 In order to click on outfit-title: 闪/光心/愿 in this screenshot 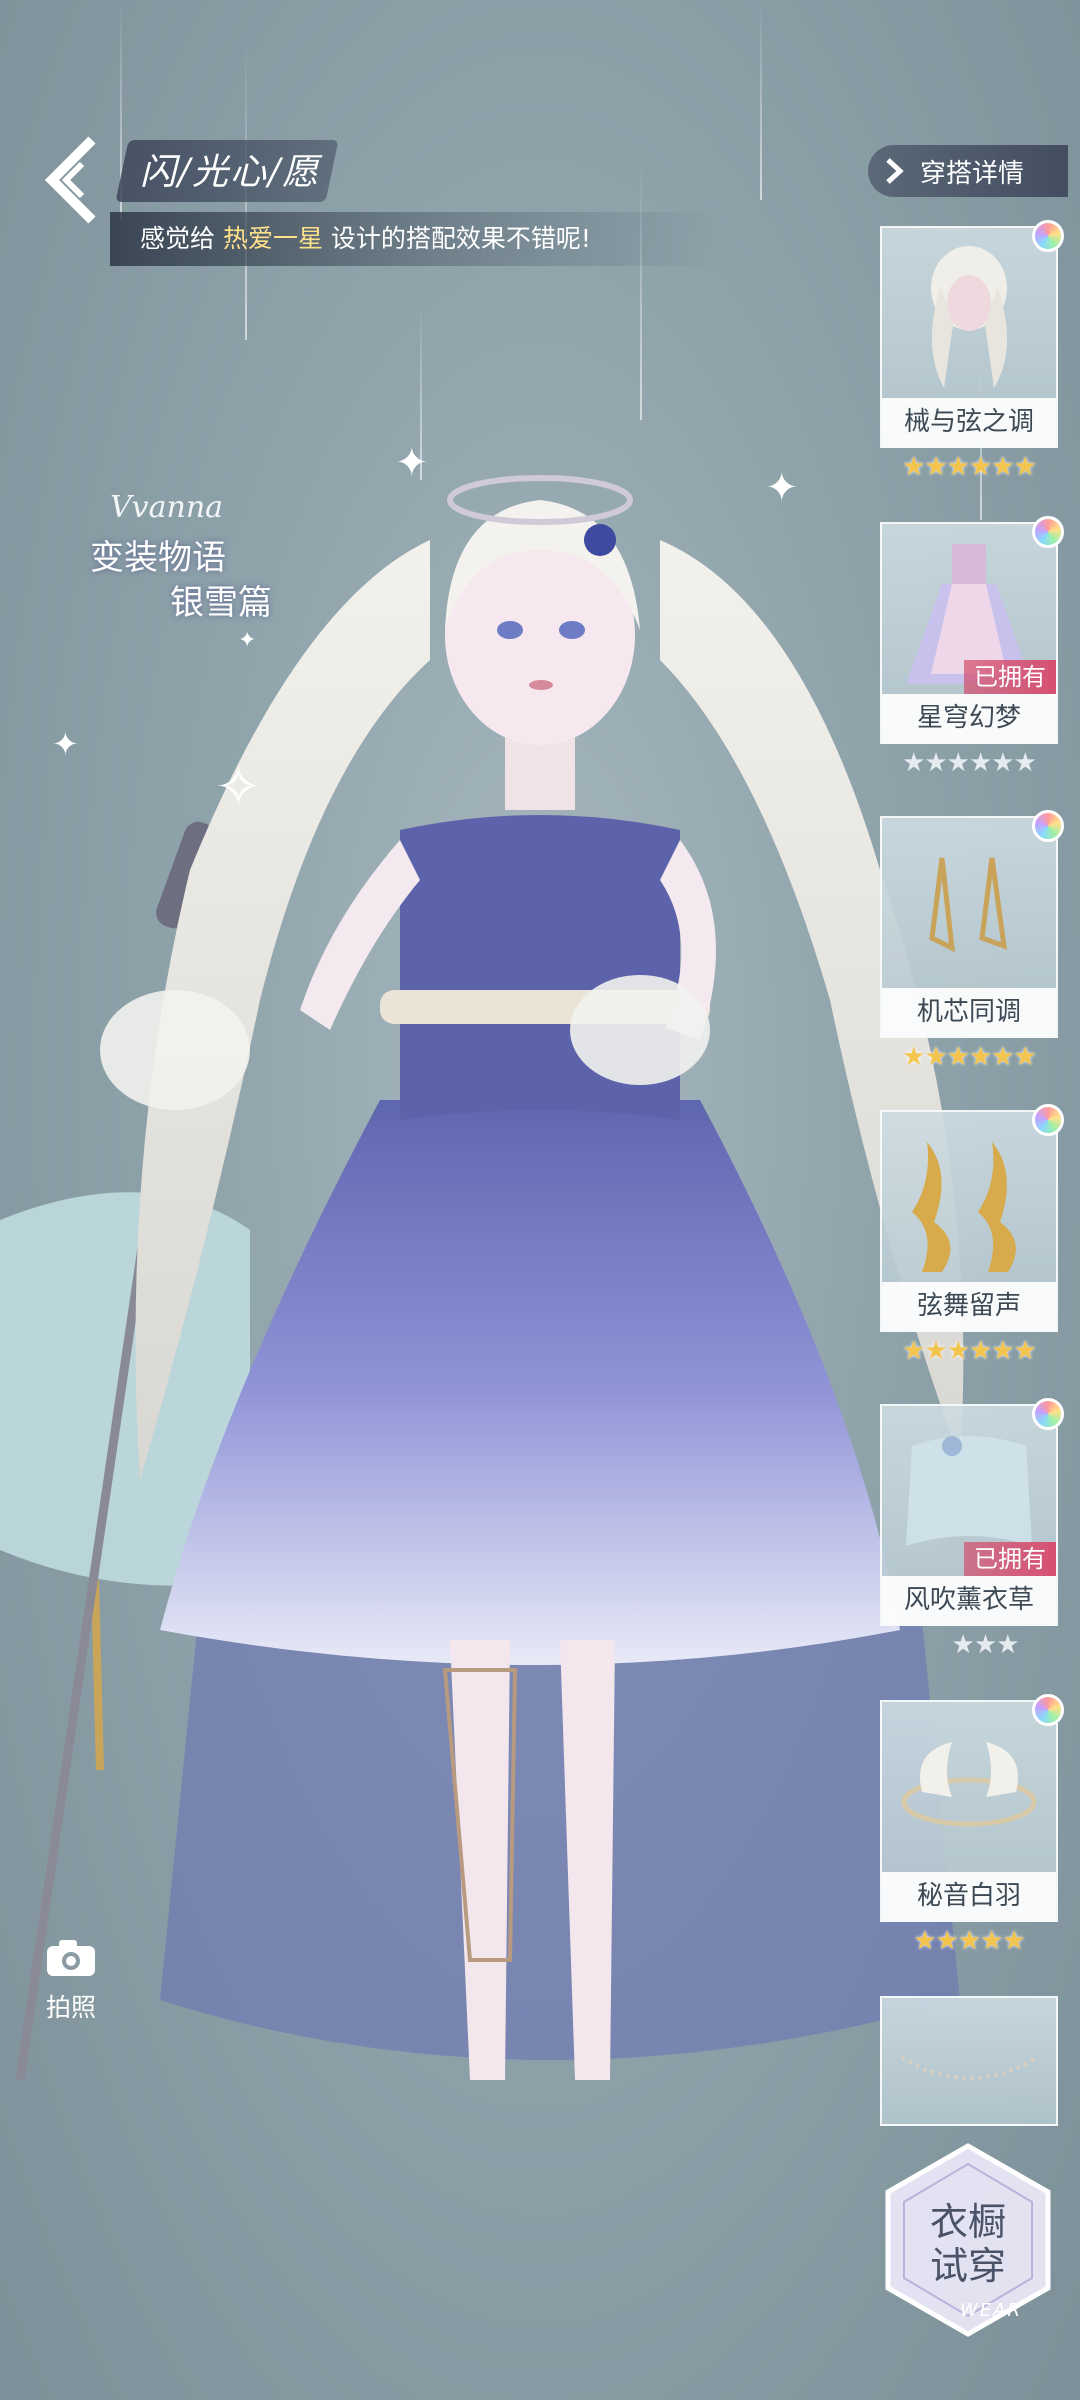, I will do `click(230, 172)`.